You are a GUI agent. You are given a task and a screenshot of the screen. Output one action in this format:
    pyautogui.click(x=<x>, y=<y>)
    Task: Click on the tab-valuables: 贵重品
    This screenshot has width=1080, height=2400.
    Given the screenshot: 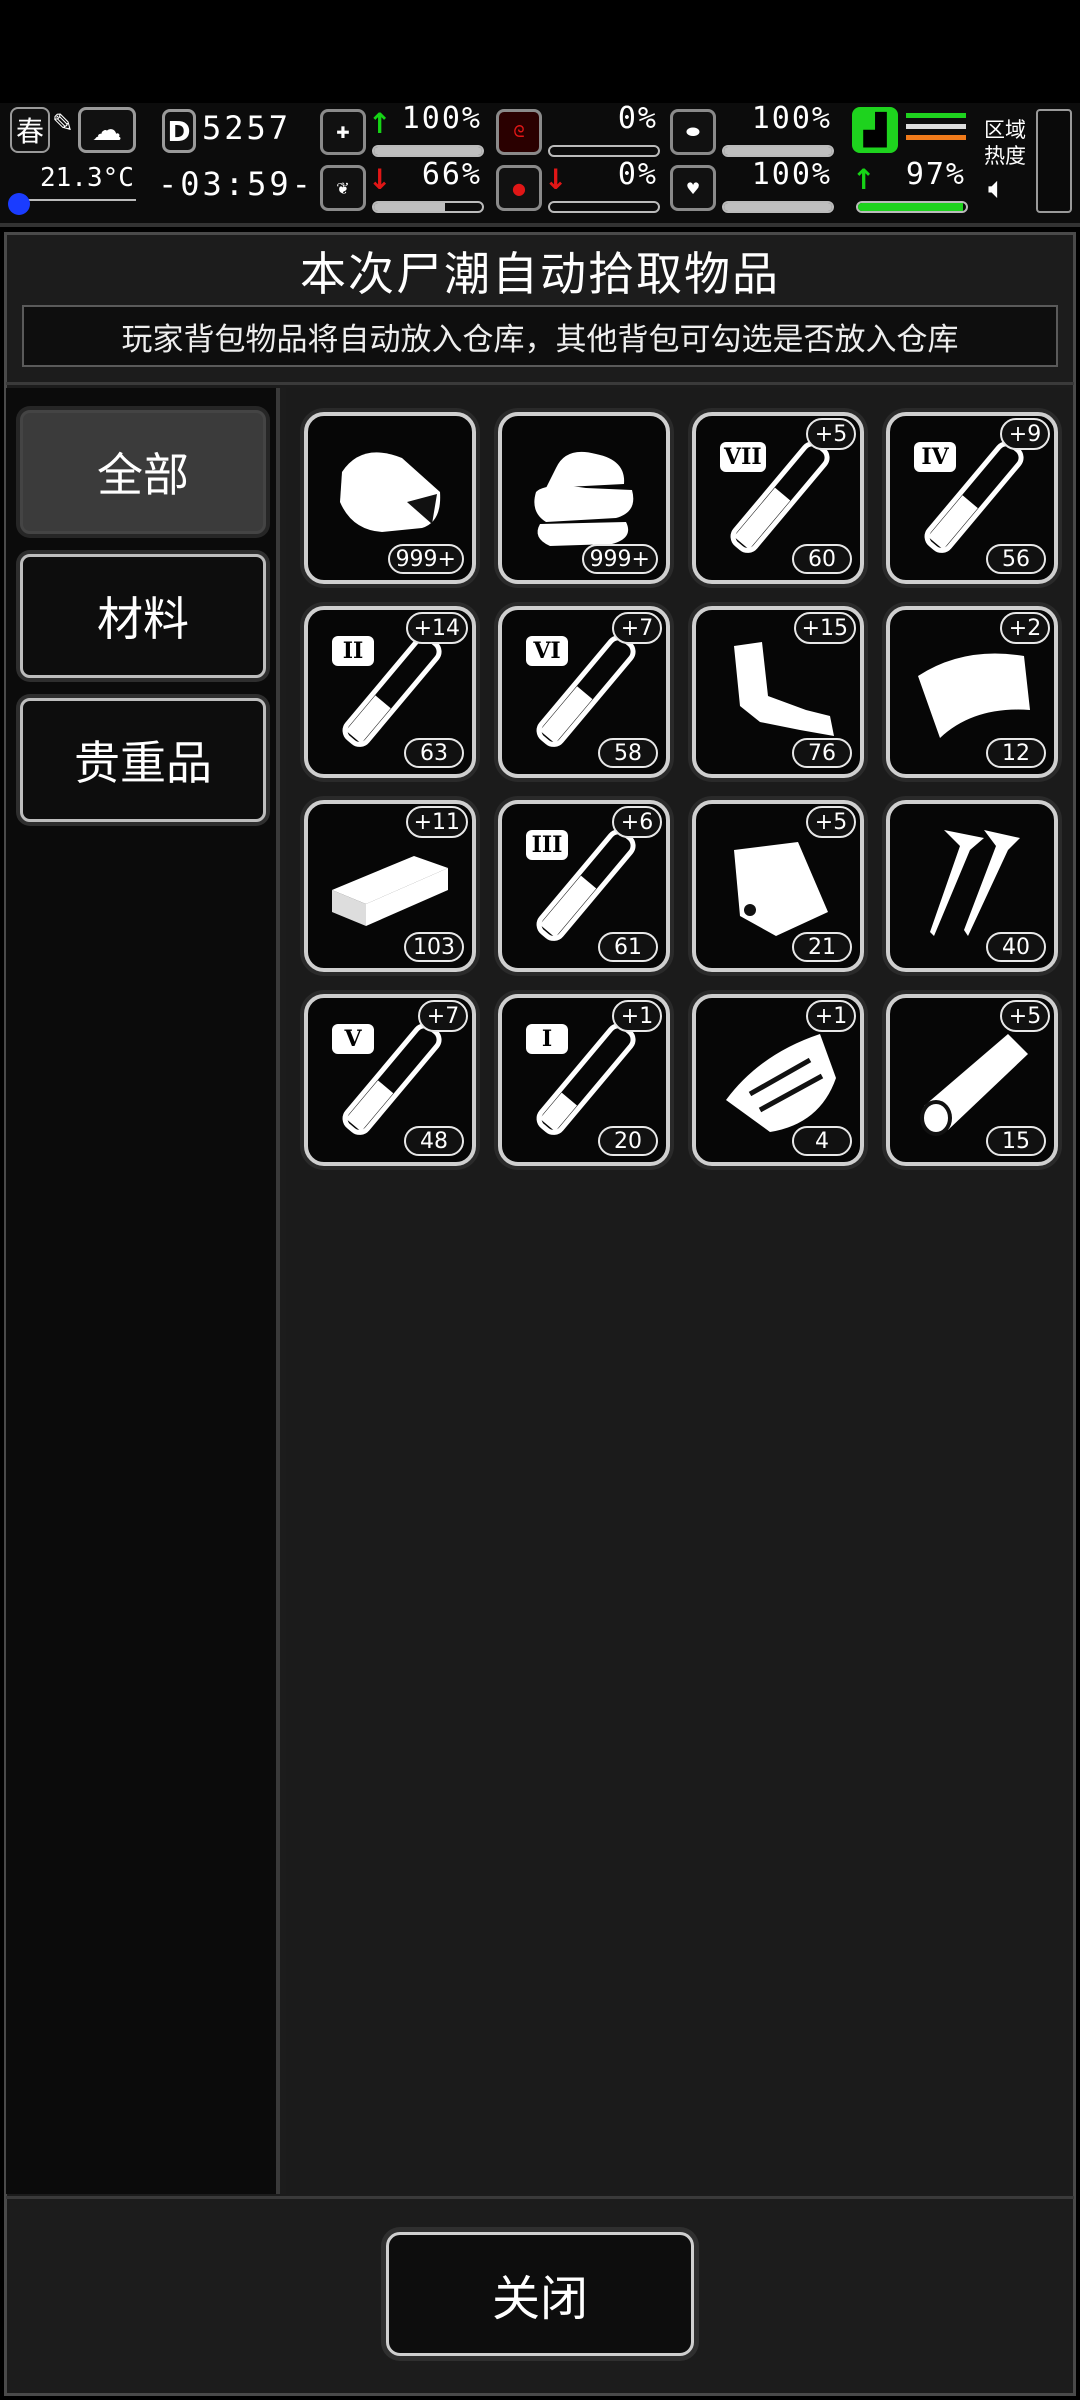 What is the action you would take?
    pyautogui.click(x=143, y=760)
    